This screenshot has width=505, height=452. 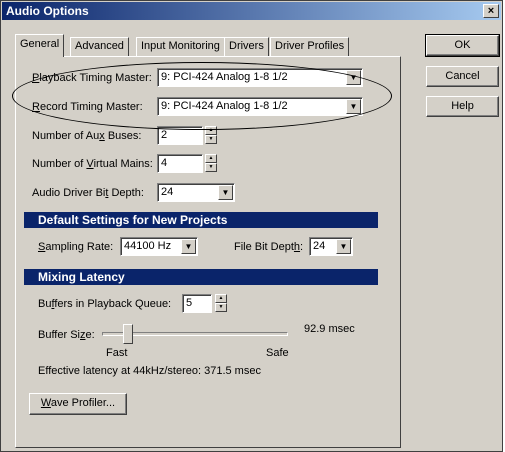 I want to click on window-title: Audio Options, so click(x=47, y=11).